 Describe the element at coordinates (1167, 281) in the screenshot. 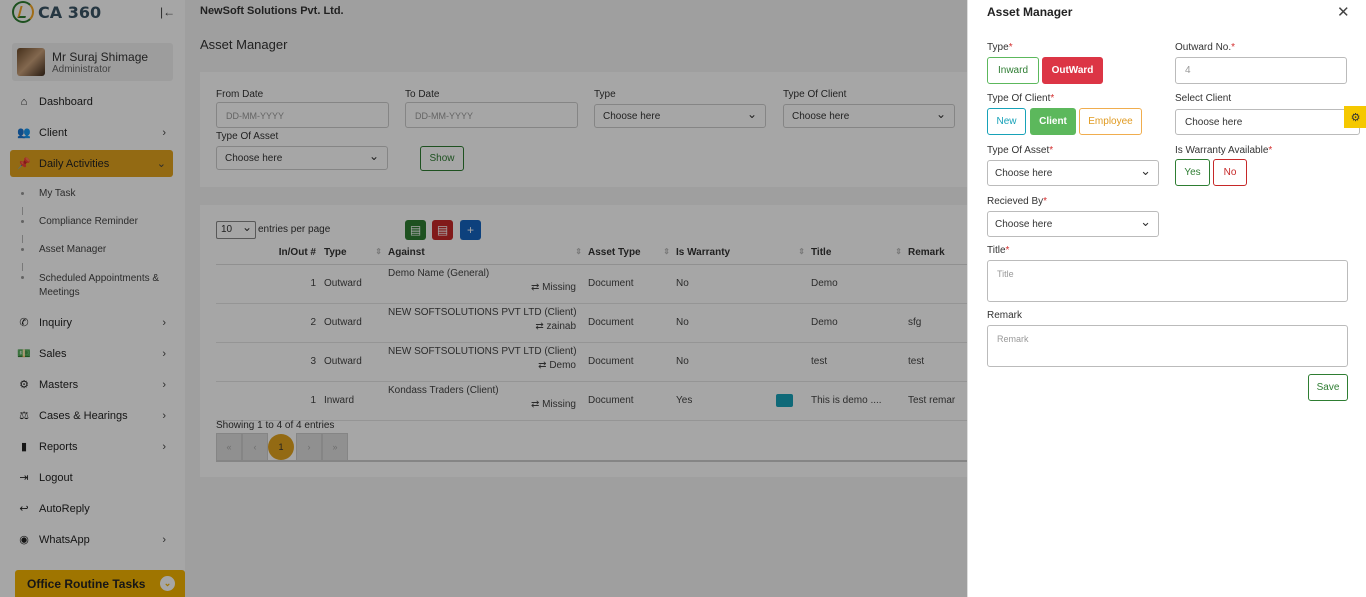

I see `title-textarea: Title` at that location.